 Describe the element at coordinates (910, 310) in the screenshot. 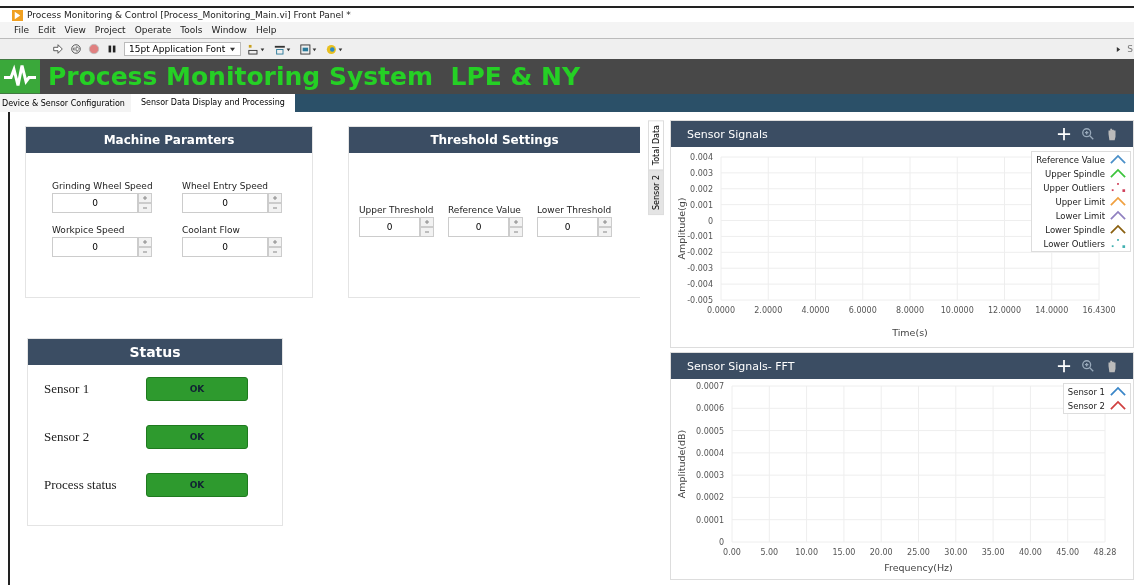

I see `tick-label: 8.0000` at that location.